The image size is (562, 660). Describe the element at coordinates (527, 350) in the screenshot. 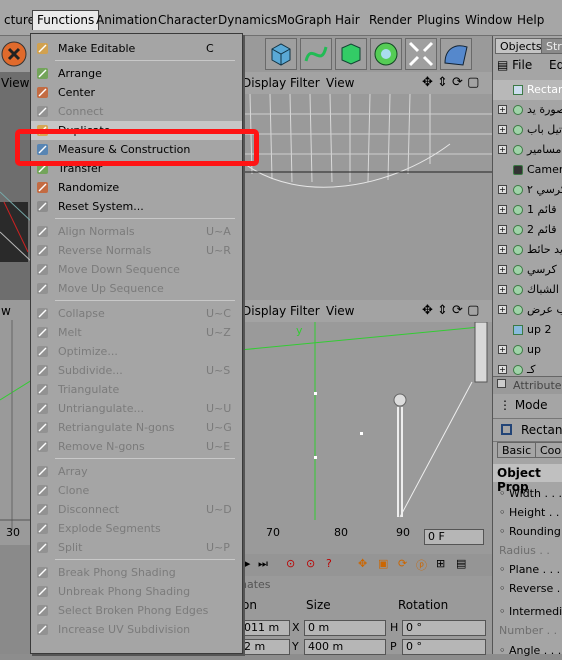

I see `object-list-item: + up` at that location.